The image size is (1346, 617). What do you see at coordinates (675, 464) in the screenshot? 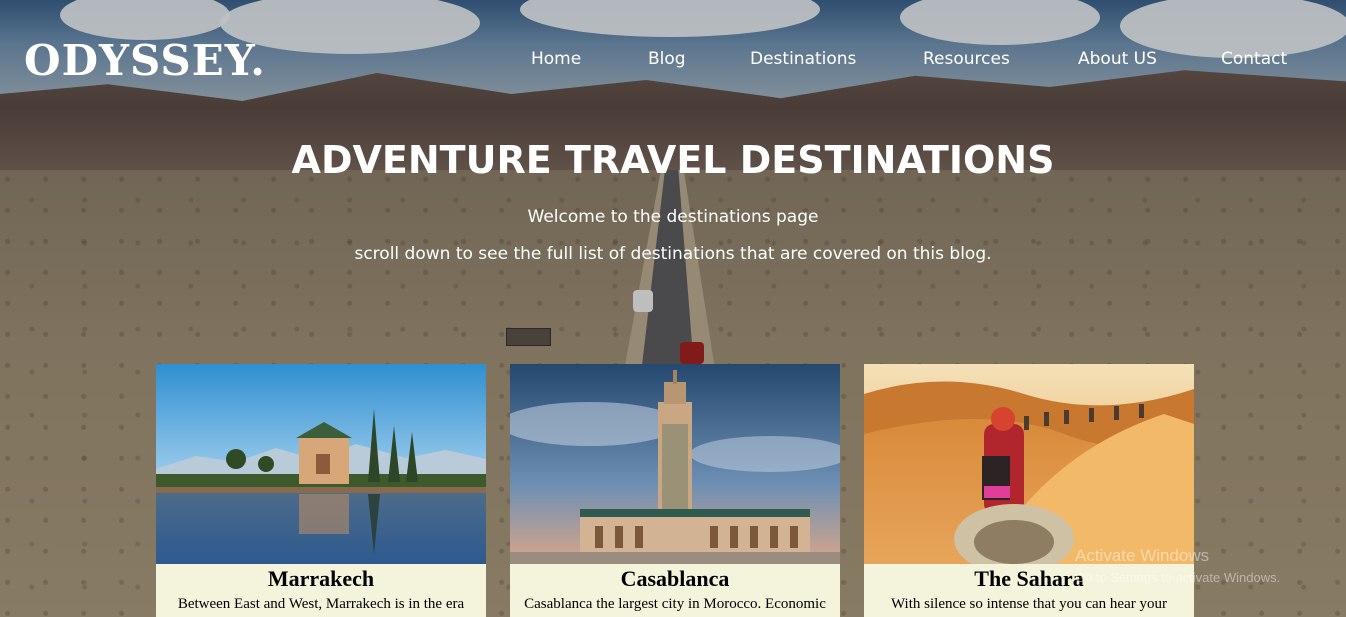
I see `casablanca-image` at bounding box center [675, 464].